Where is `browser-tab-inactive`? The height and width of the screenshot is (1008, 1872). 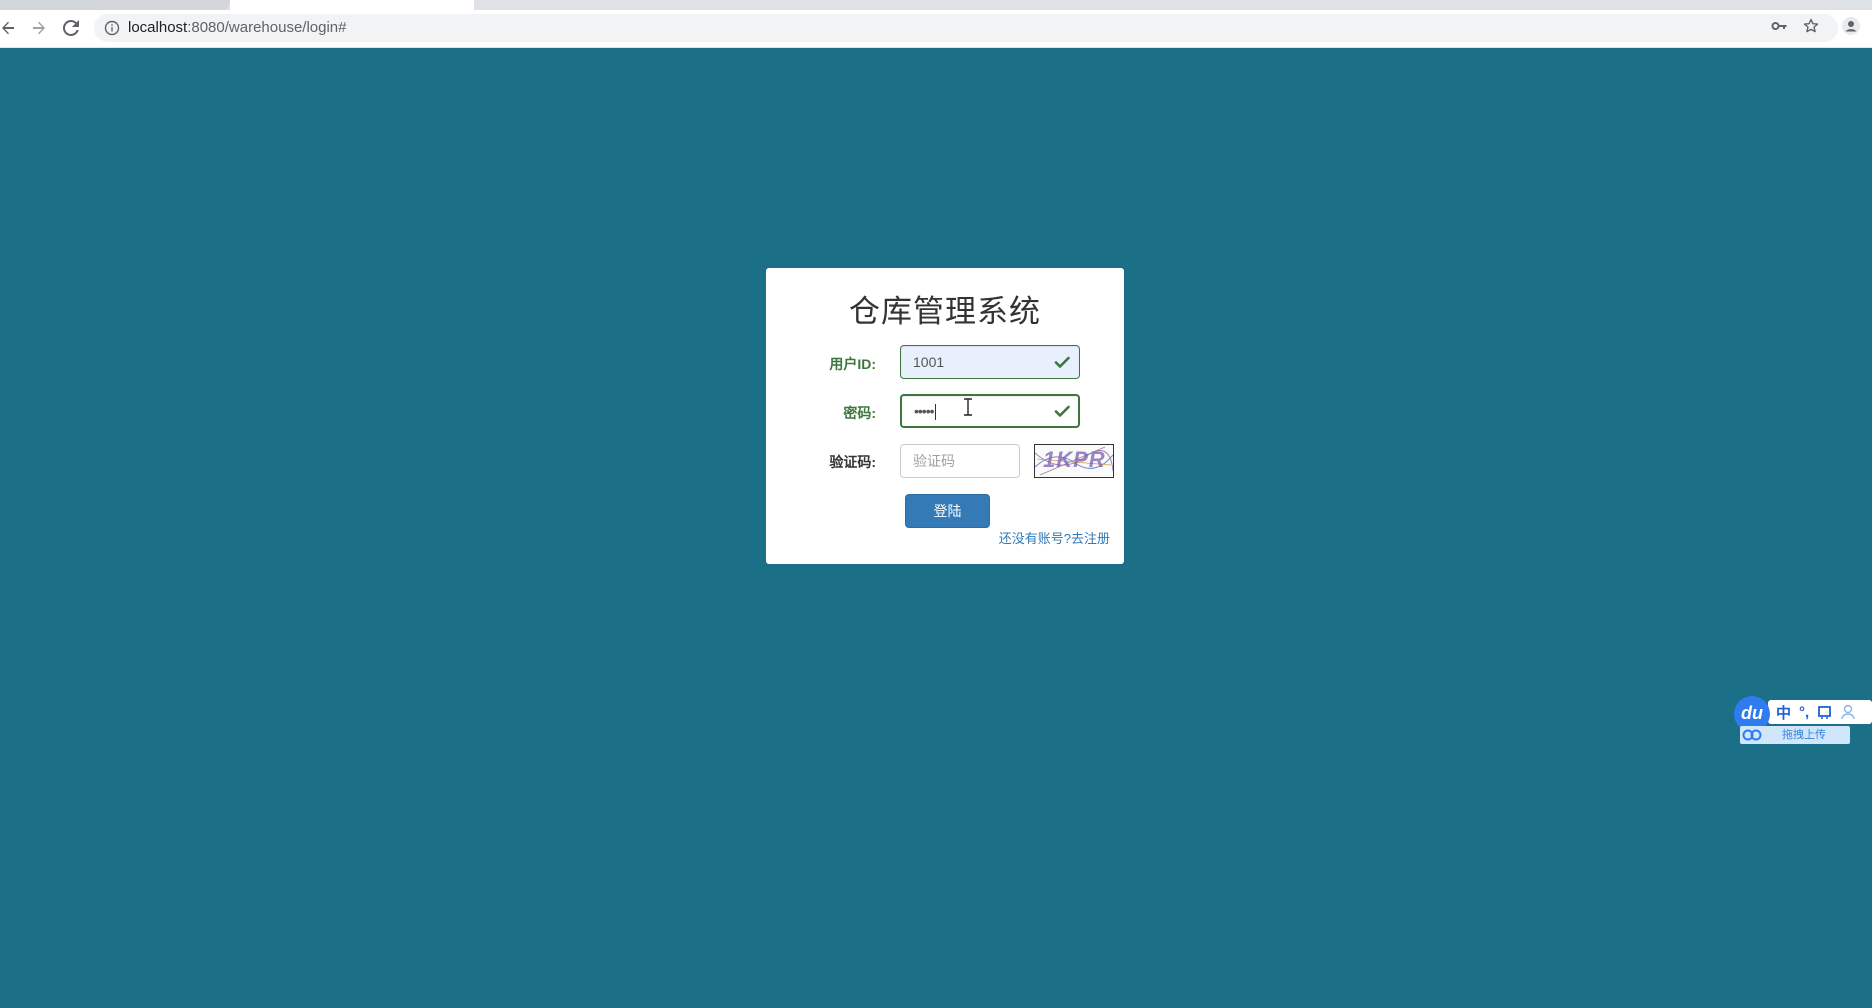 browser-tab-inactive is located at coordinates (115, 5).